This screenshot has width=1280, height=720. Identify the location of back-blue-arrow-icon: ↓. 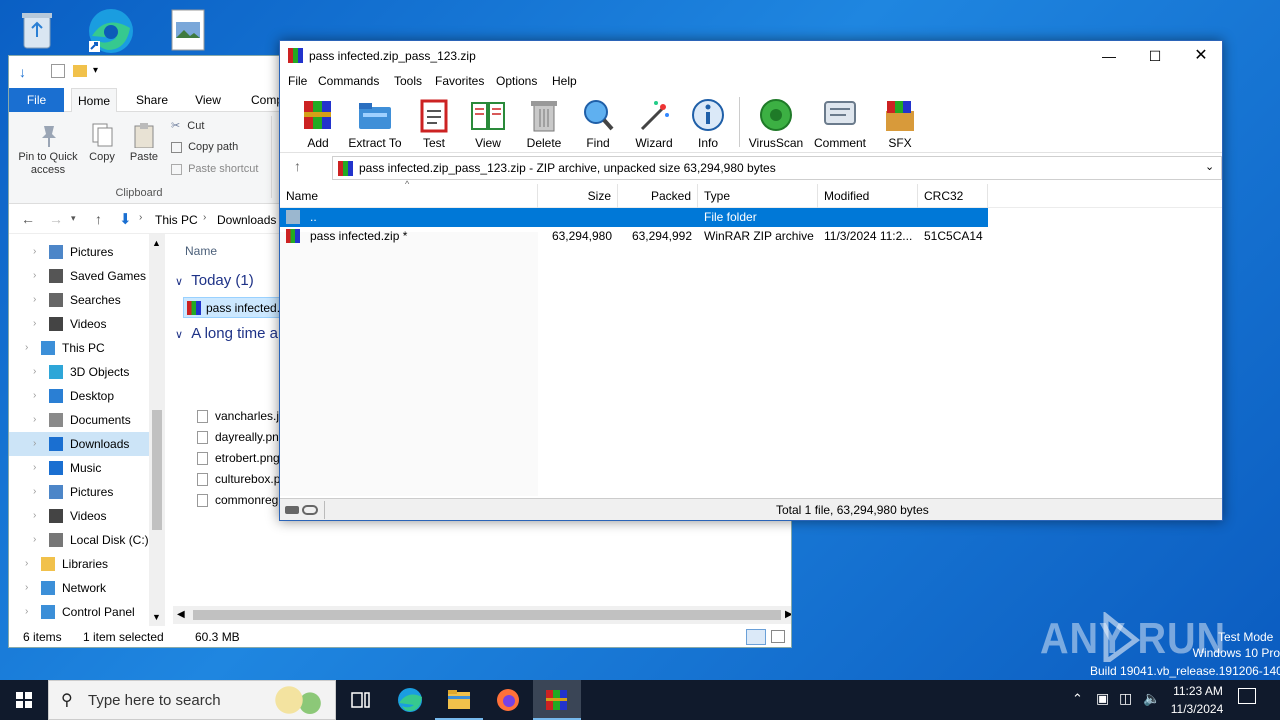
(22, 72).